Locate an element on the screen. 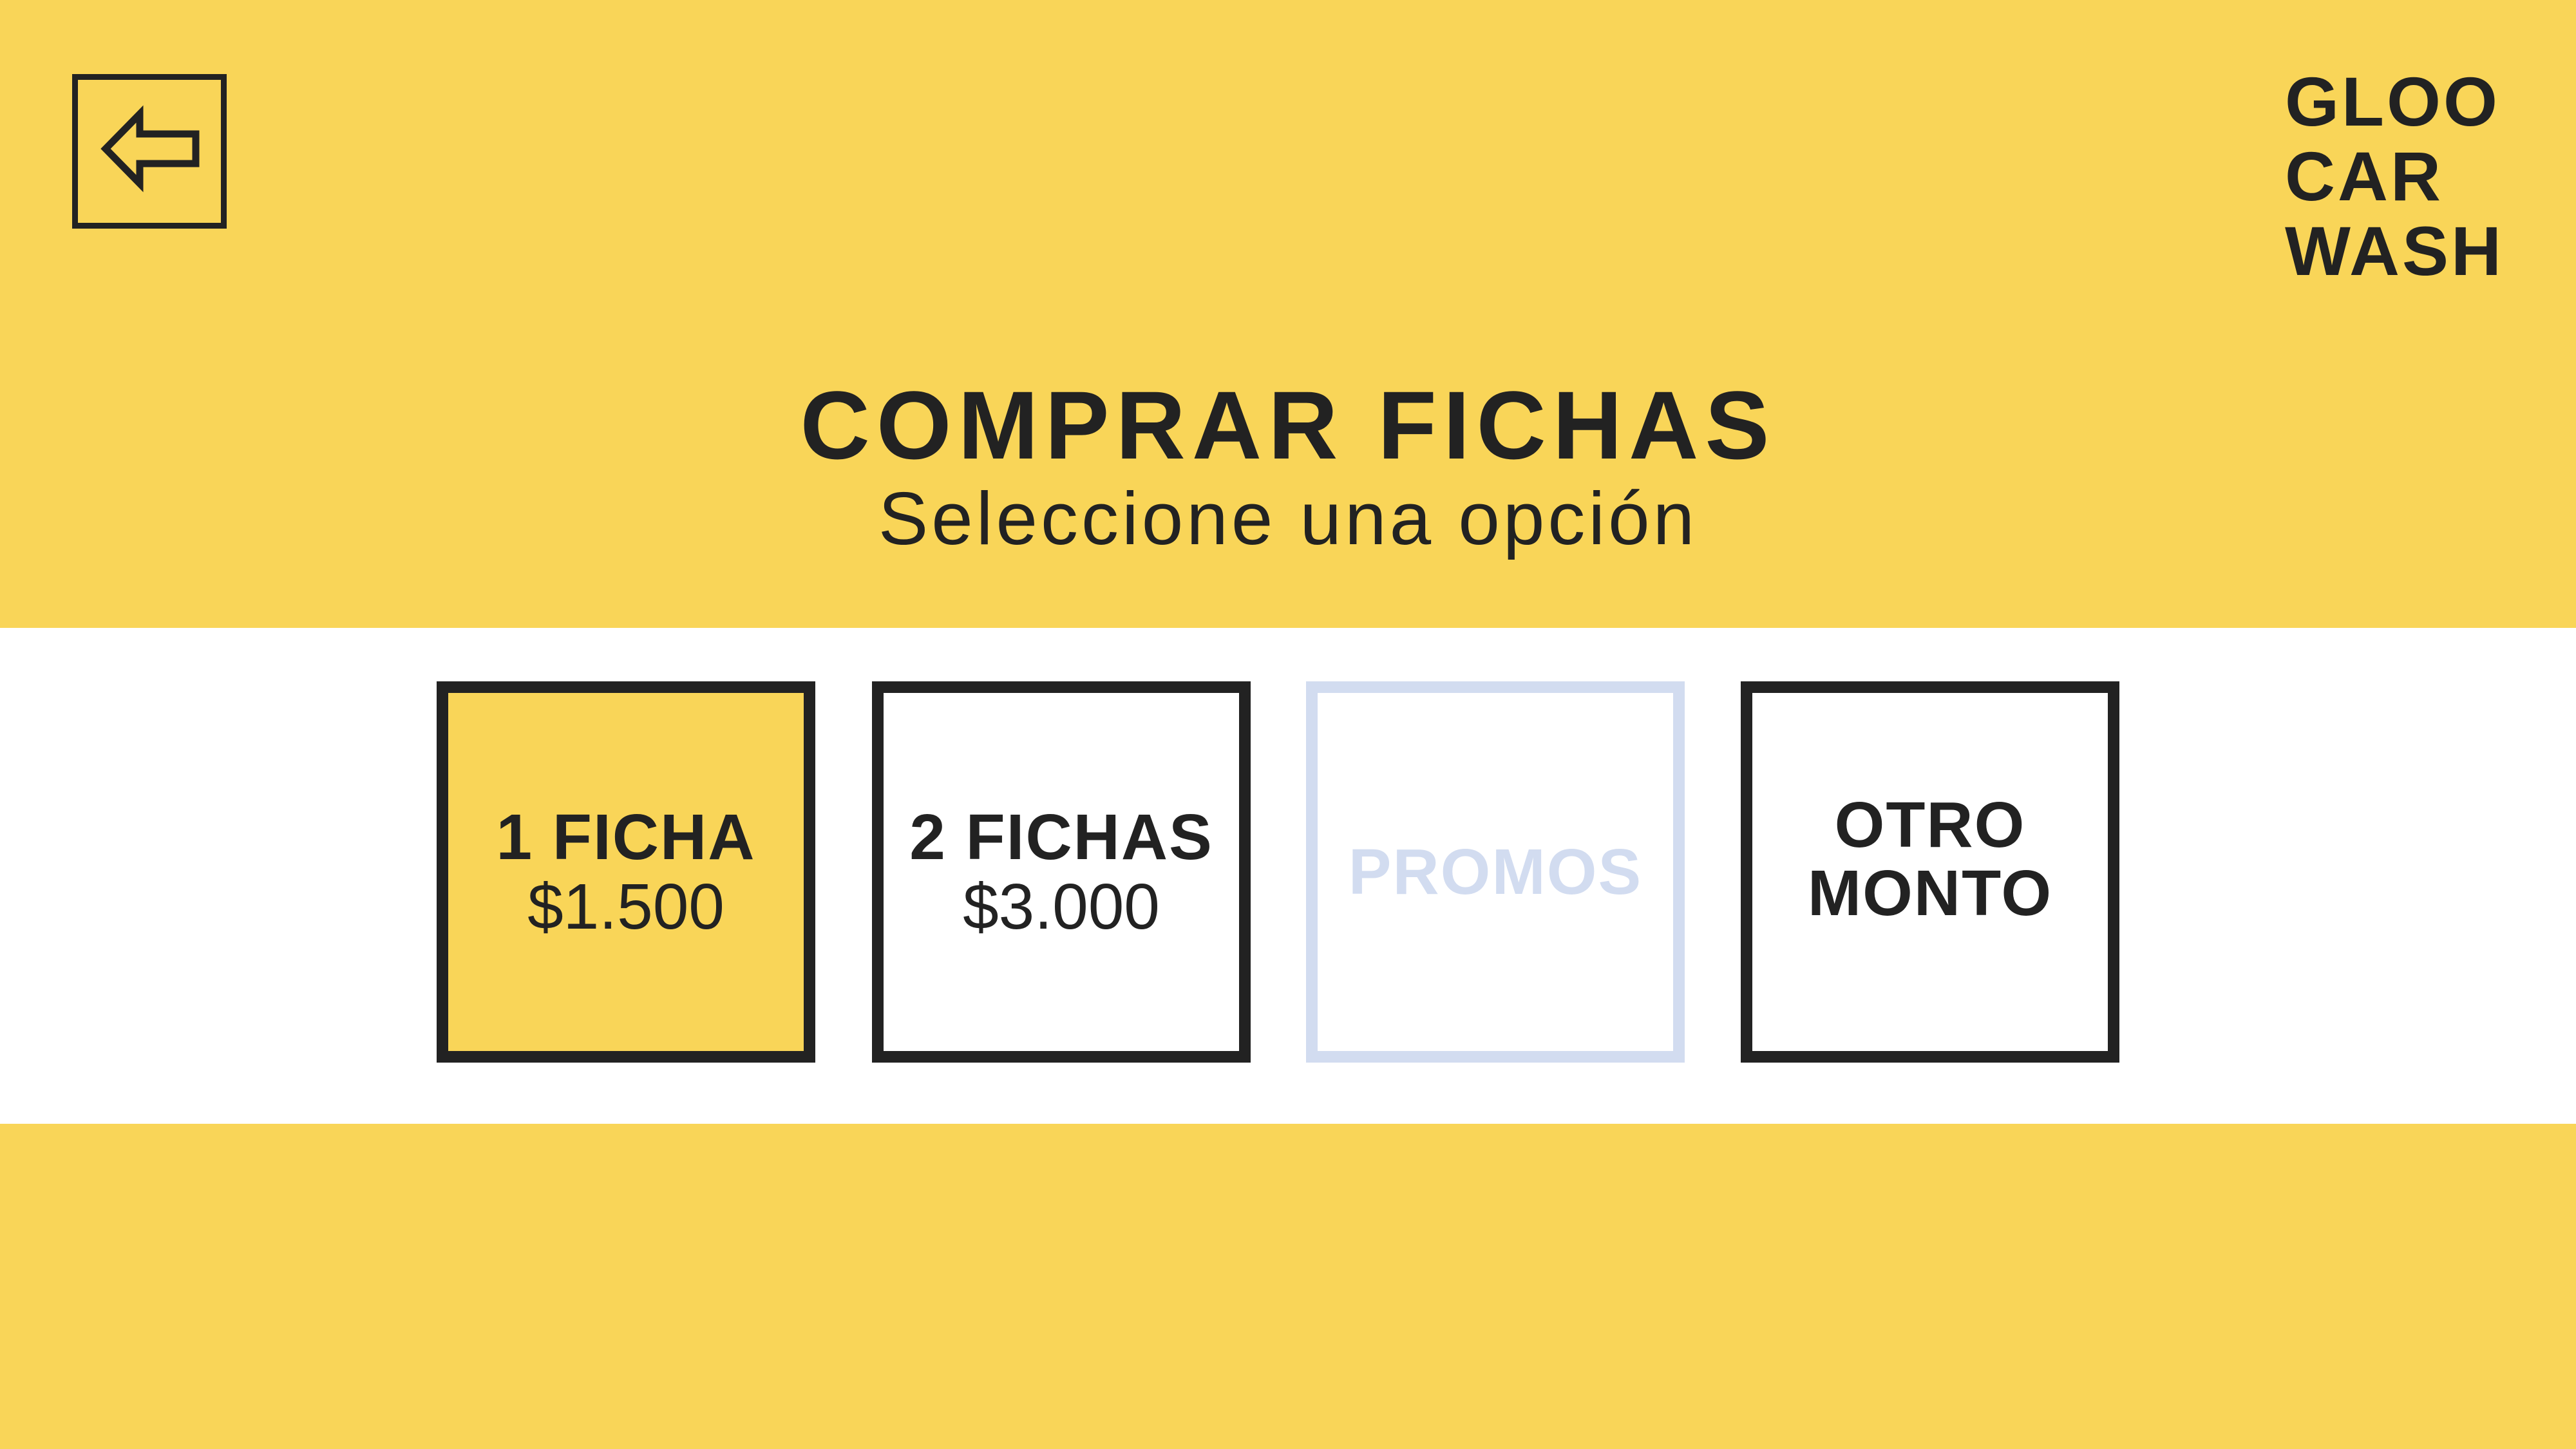 The width and height of the screenshot is (2576, 1449). option-label: OTRO MONTO is located at coordinates (1930, 859).